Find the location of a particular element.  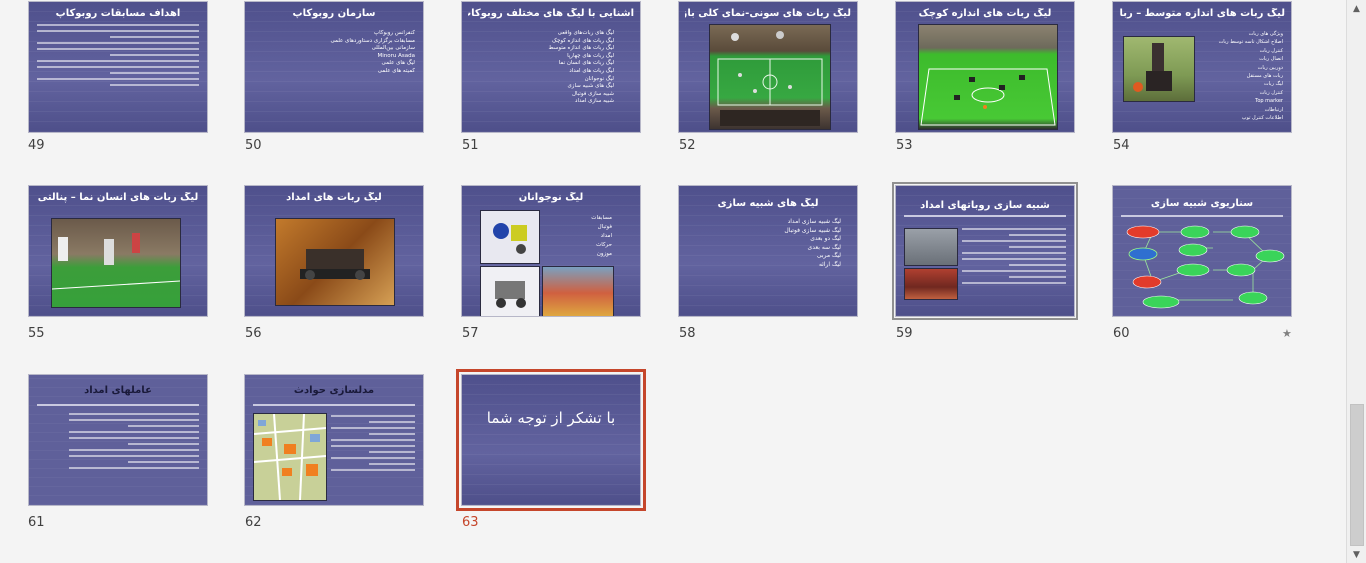

slide-thumbnail-52: لیگ ربات های سونی-نمای کلی بازی is located at coordinates (768, 67).